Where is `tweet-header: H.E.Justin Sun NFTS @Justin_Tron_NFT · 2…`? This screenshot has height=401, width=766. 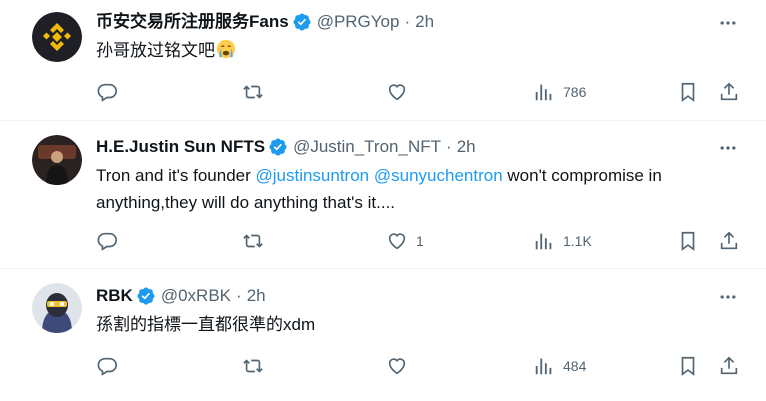 tweet-header: H.E.Justin Sun NFTS @Justin_Tron_NFT · 2… is located at coordinates (286, 147).